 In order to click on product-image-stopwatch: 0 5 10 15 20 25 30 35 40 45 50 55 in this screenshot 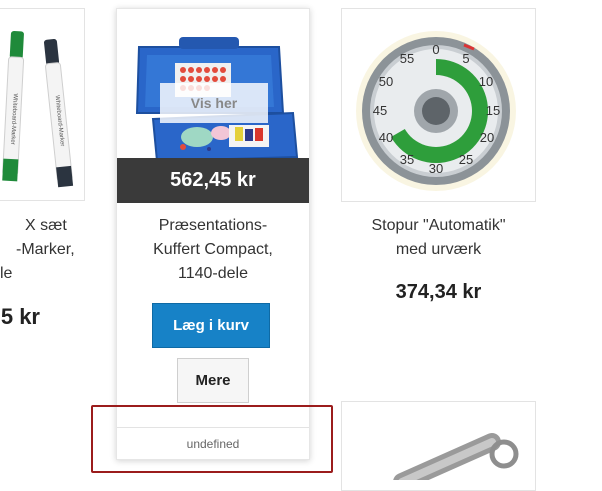, I will do `click(438, 105)`.